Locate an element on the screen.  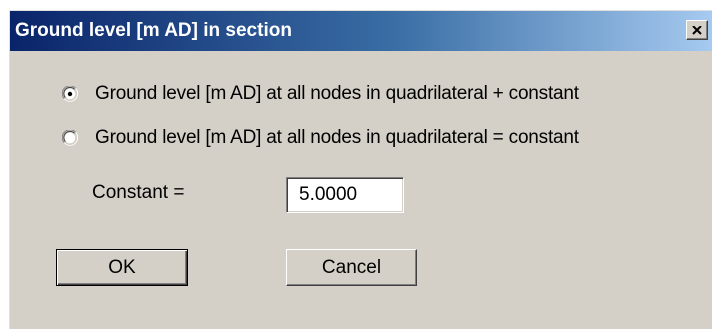
cancel-button: Cancel is located at coordinates (351, 267).